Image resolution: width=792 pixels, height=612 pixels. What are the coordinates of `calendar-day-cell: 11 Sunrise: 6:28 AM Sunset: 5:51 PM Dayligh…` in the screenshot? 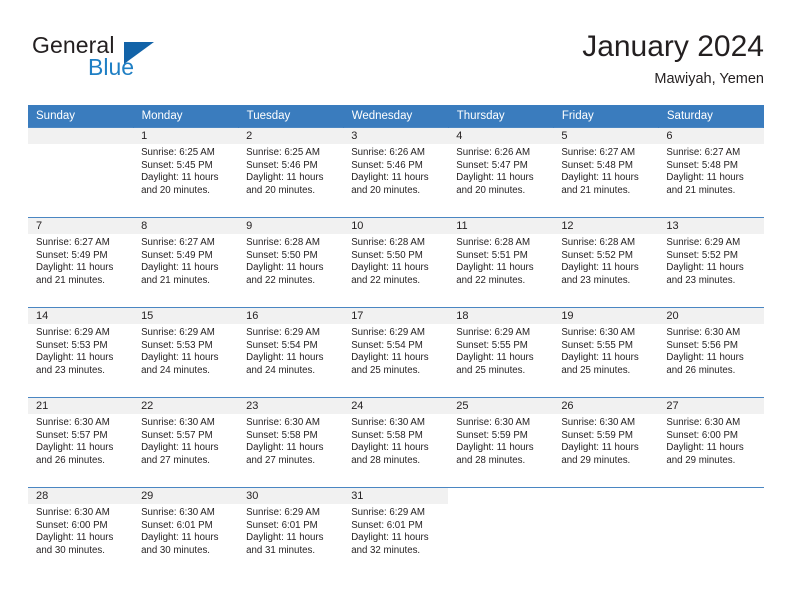 It's located at (501, 262).